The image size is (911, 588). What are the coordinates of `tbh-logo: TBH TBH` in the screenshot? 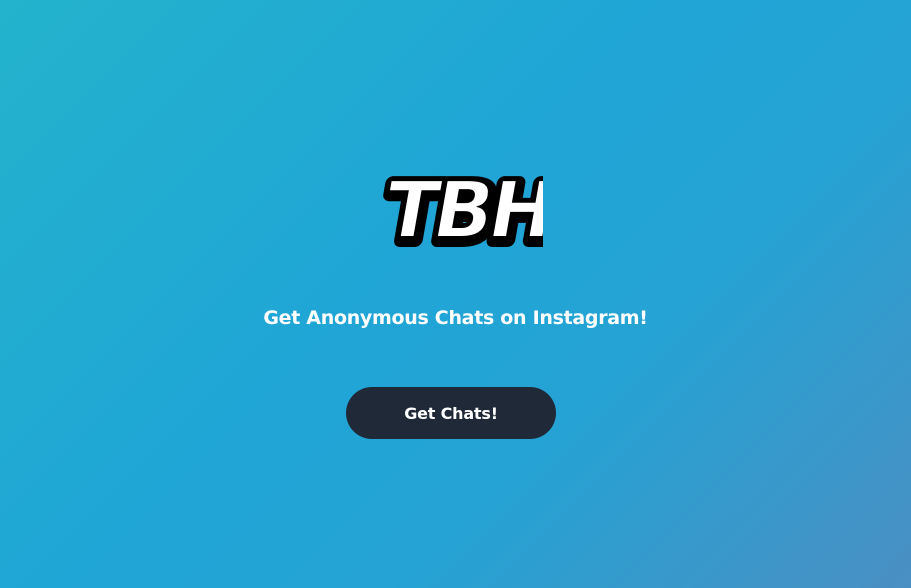 It's located at (462, 203).